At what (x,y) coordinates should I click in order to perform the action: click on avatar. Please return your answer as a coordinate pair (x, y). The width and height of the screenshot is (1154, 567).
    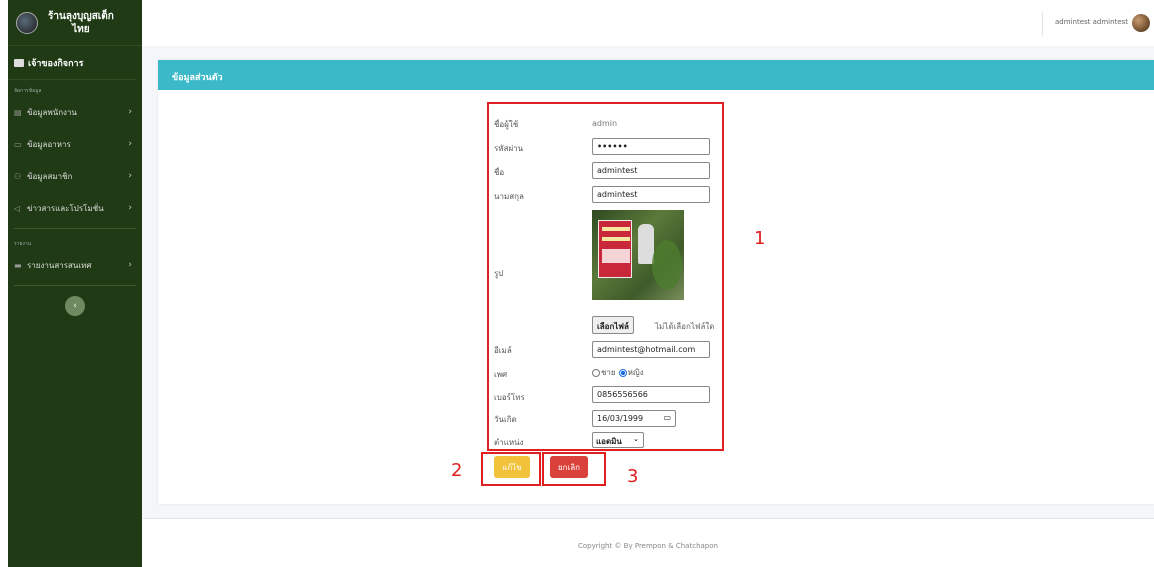
    Looking at the image, I should click on (1141, 23).